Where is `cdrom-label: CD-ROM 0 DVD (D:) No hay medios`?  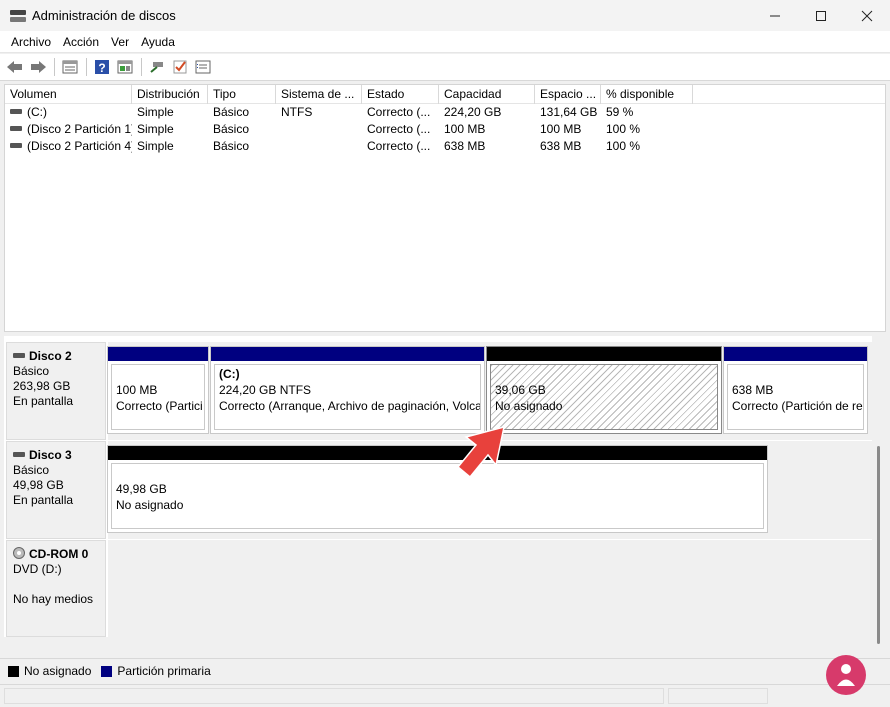 cdrom-label: CD-ROM 0 DVD (D:) No hay medios is located at coordinates (56, 588).